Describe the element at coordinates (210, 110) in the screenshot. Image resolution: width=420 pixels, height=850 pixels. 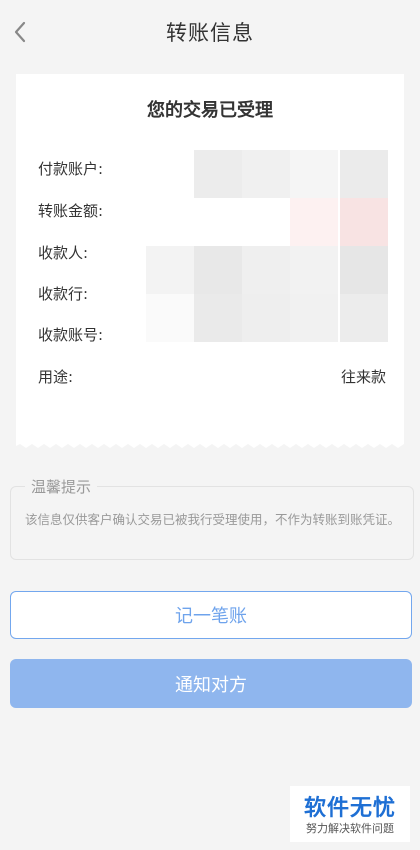
I see `receipt-title: 您的交易已受理` at that location.